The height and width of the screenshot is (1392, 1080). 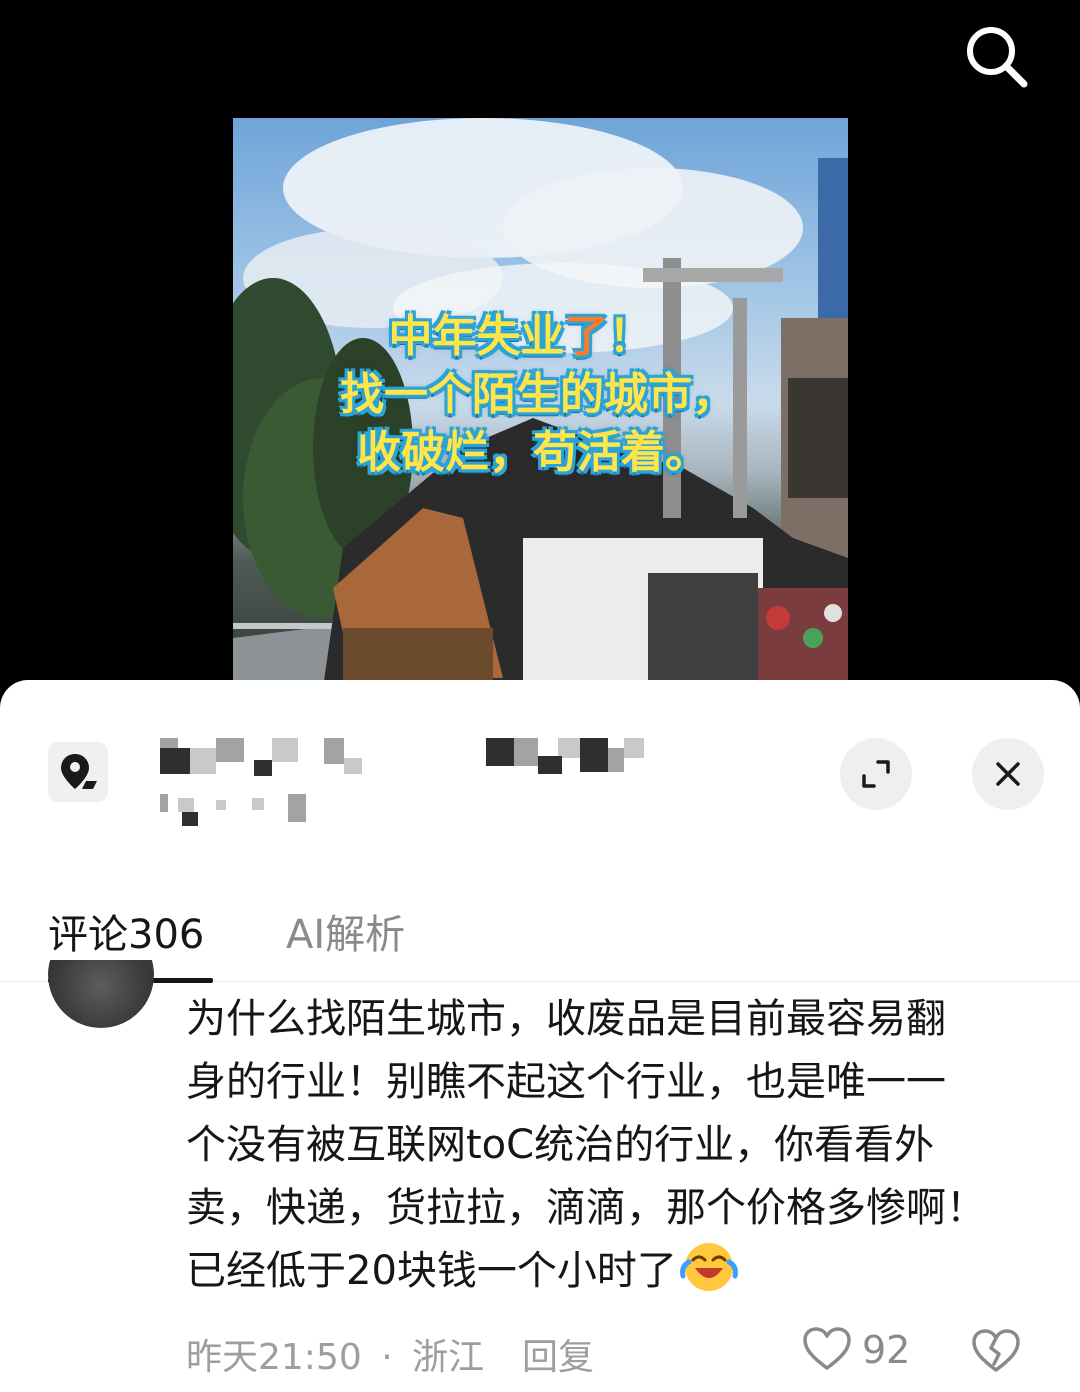 I want to click on overlay-exclaim: ！, so click(x=630, y=336).